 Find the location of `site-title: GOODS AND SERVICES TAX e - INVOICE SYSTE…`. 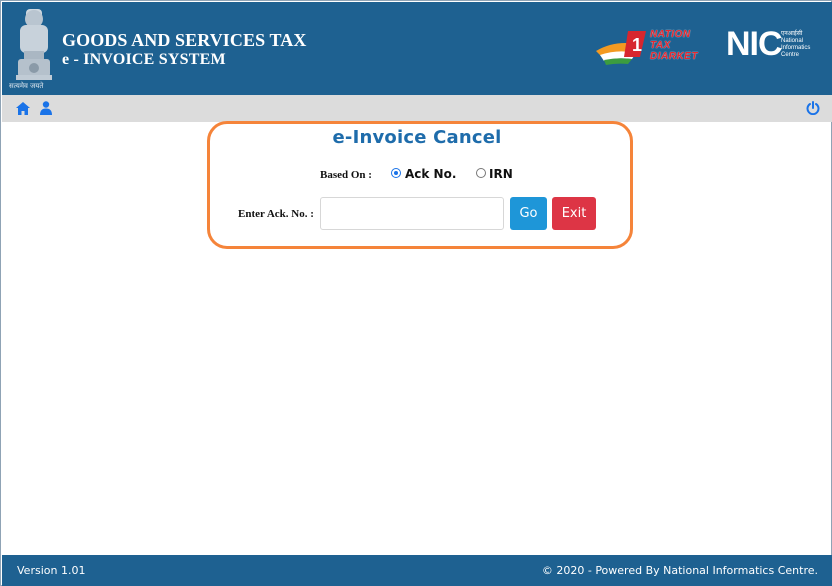

site-title: GOODS AND SERVICES TAX e - INVOICE SYSTE… is located at coordinates (184, 50).